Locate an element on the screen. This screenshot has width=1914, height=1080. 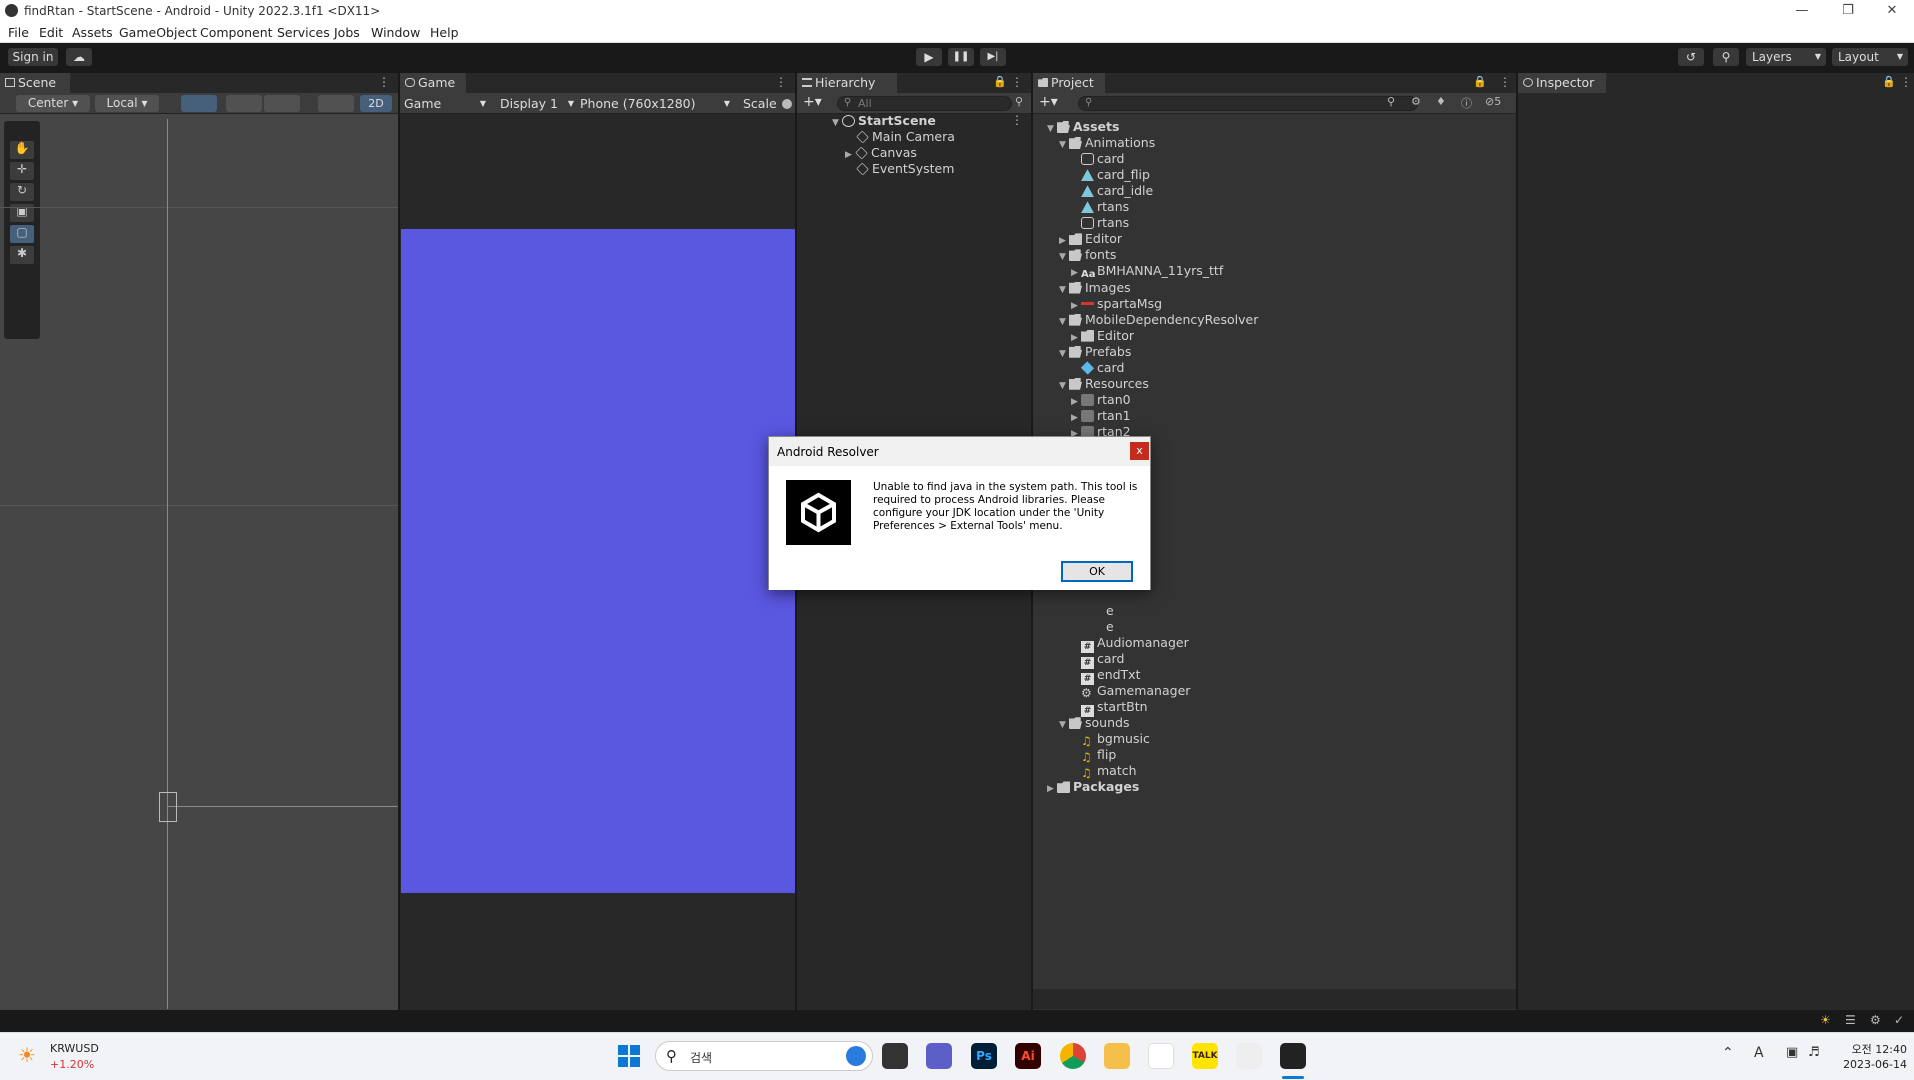
menu-assets: Assets is located at coordinates (92, 32).